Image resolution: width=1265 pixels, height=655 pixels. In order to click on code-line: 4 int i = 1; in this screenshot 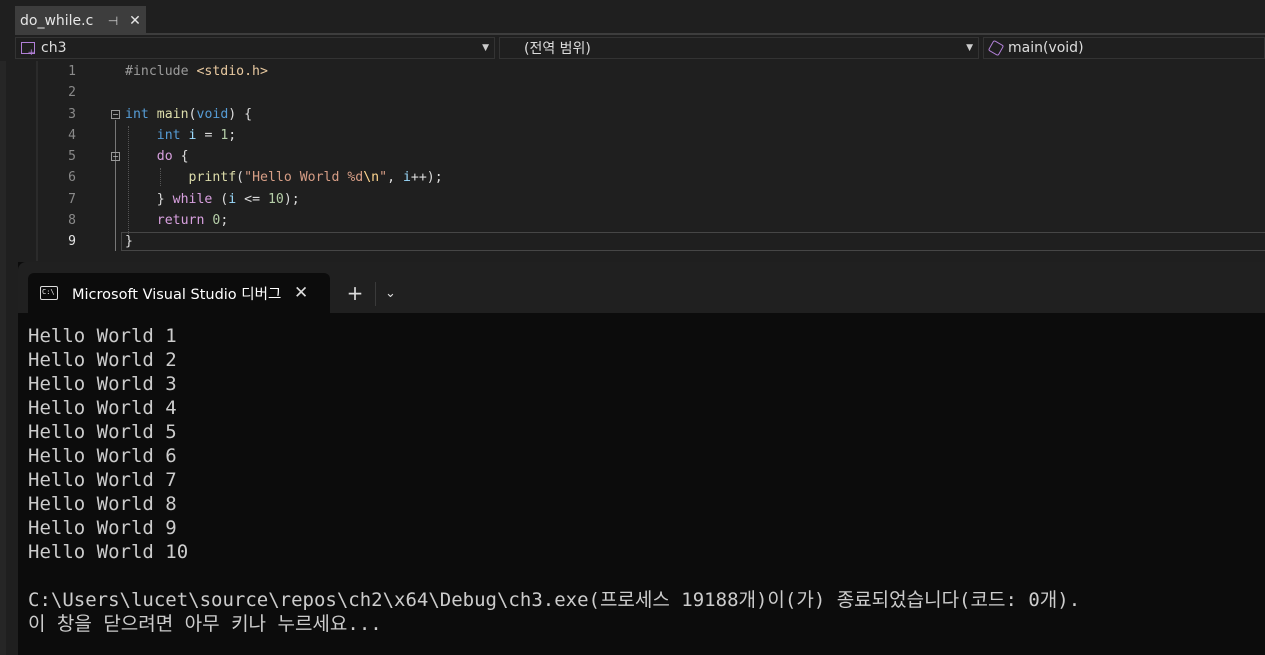, I will do `click(632, 135)`.